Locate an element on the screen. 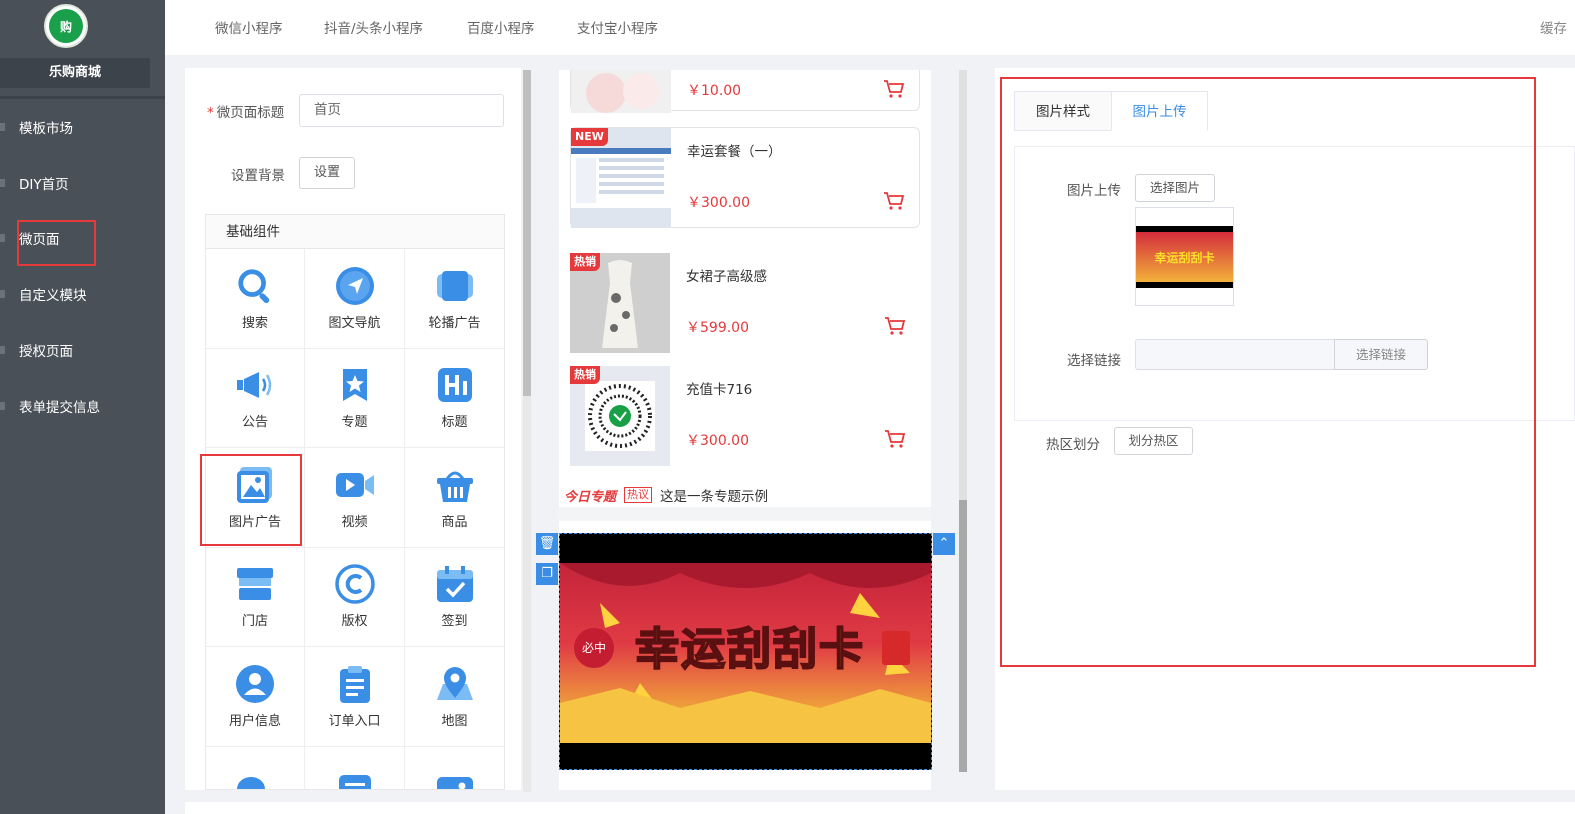 This screenshot has height=814, width=1575. store-icon is located at coordinates (255, 584).